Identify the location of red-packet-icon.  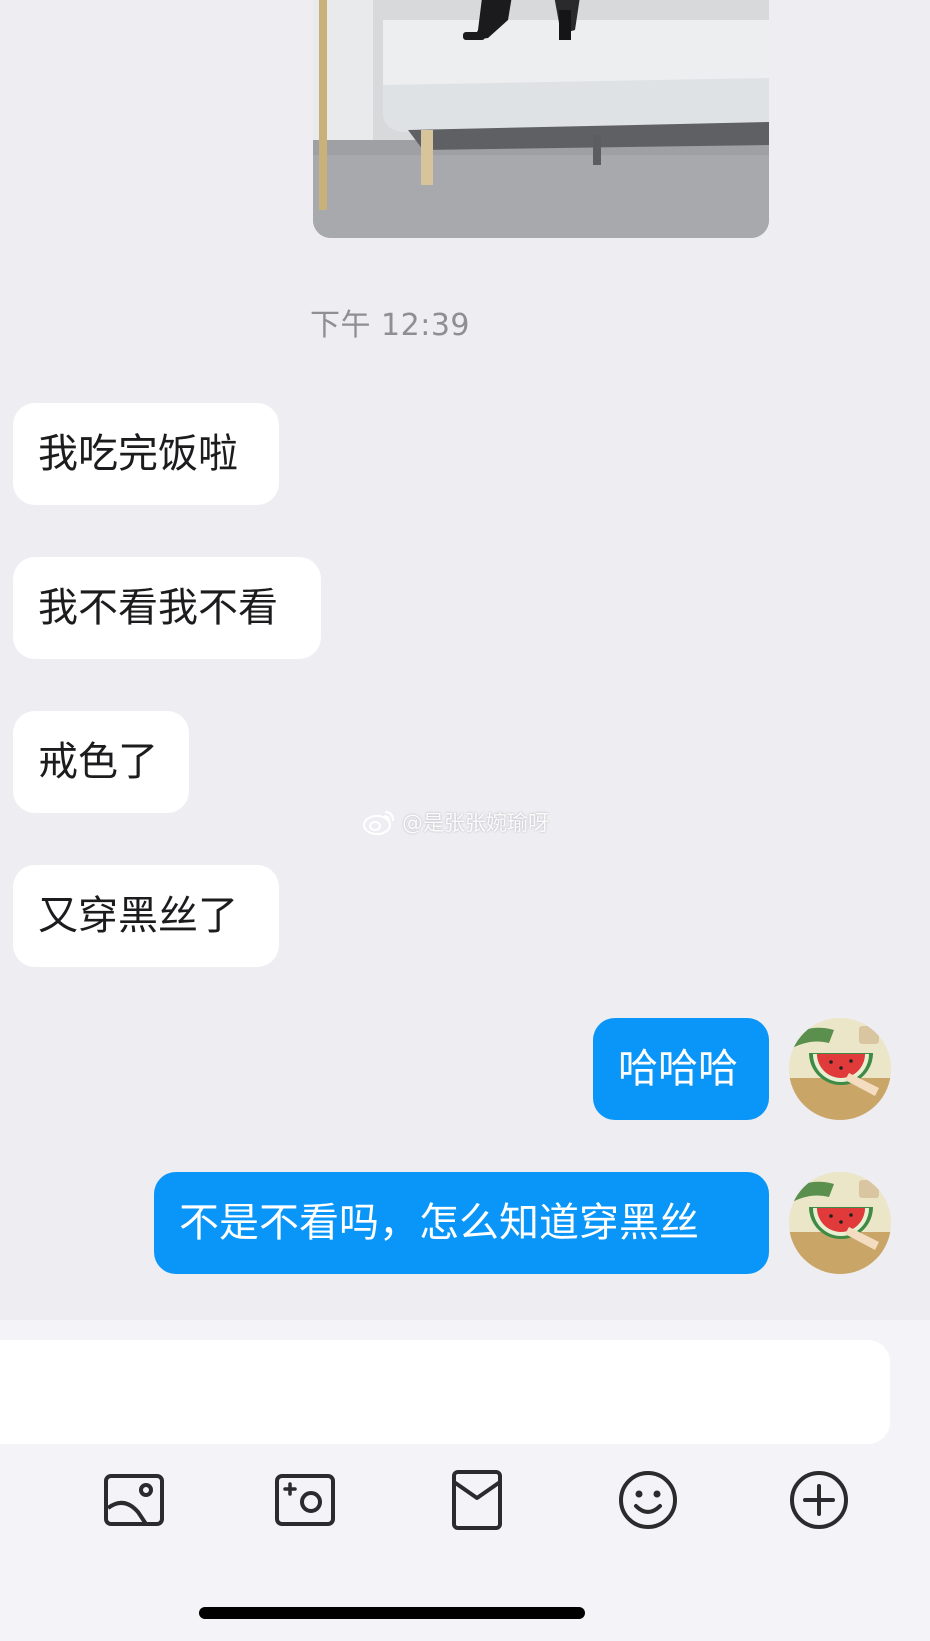
(477, 1500).